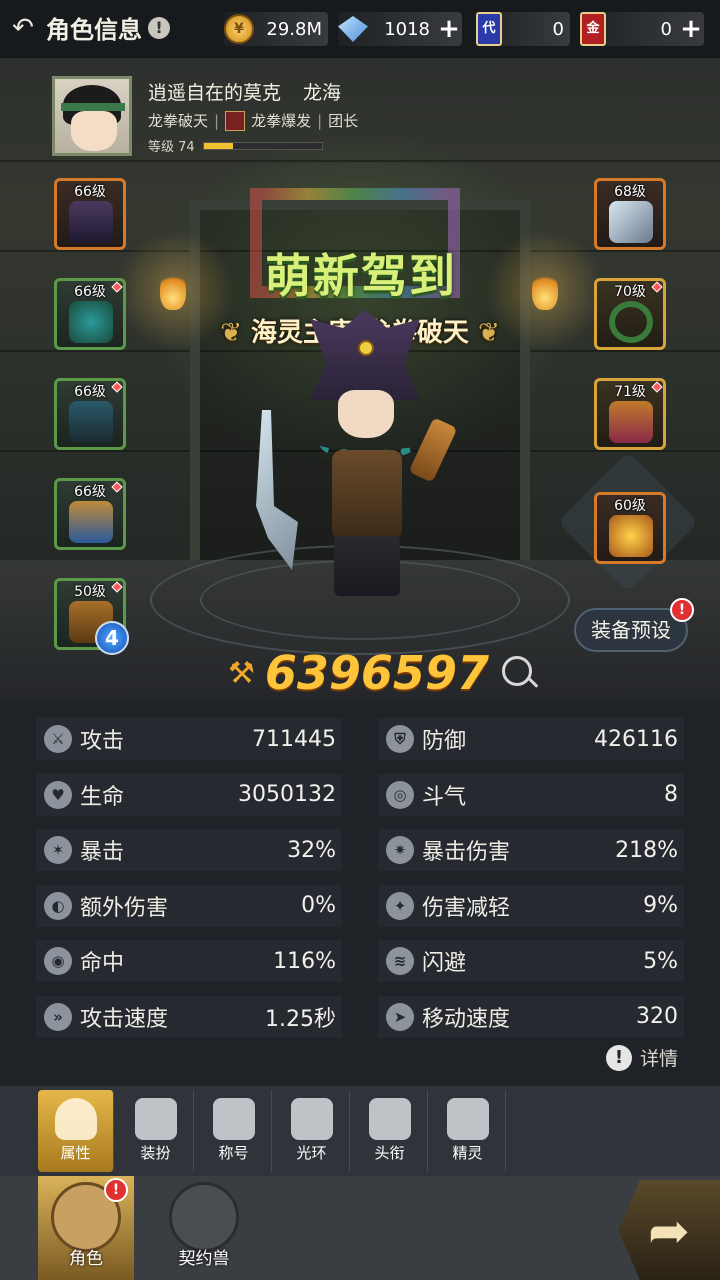  I want to click on player-profile: 逍遥自在的莫克 龙海 龙拳破天 | 龙拳爆发 | 团长 等级 74, so click(227, 117).